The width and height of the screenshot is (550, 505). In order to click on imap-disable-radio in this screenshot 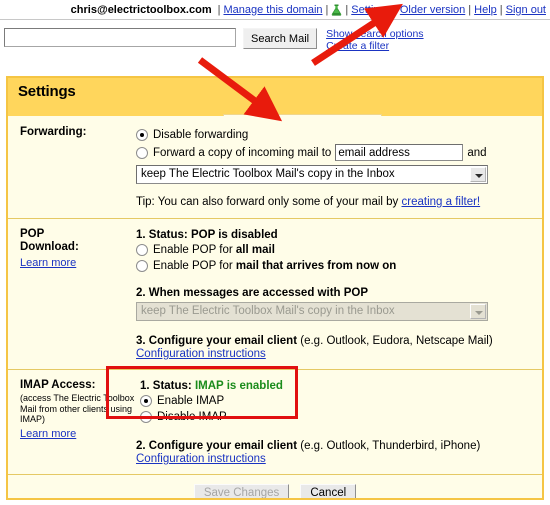, I will do `click(146, 417)`.